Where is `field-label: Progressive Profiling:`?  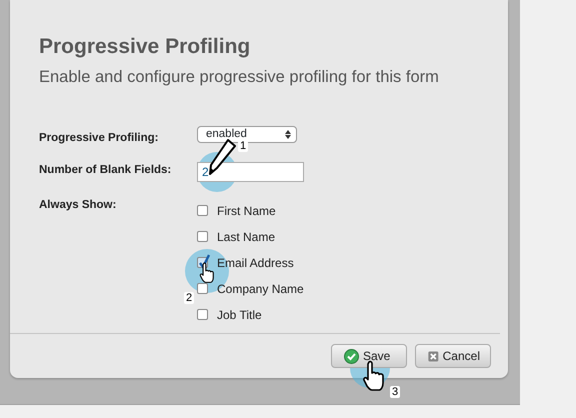 field-label: Progressive Profiling: is located at coordinates (99, 138).